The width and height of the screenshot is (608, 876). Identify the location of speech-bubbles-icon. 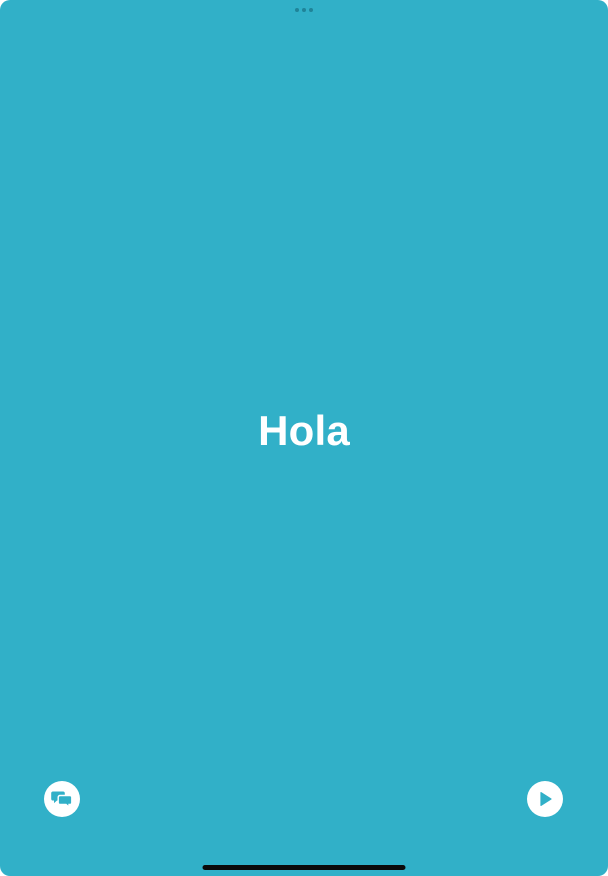
(62, 800).